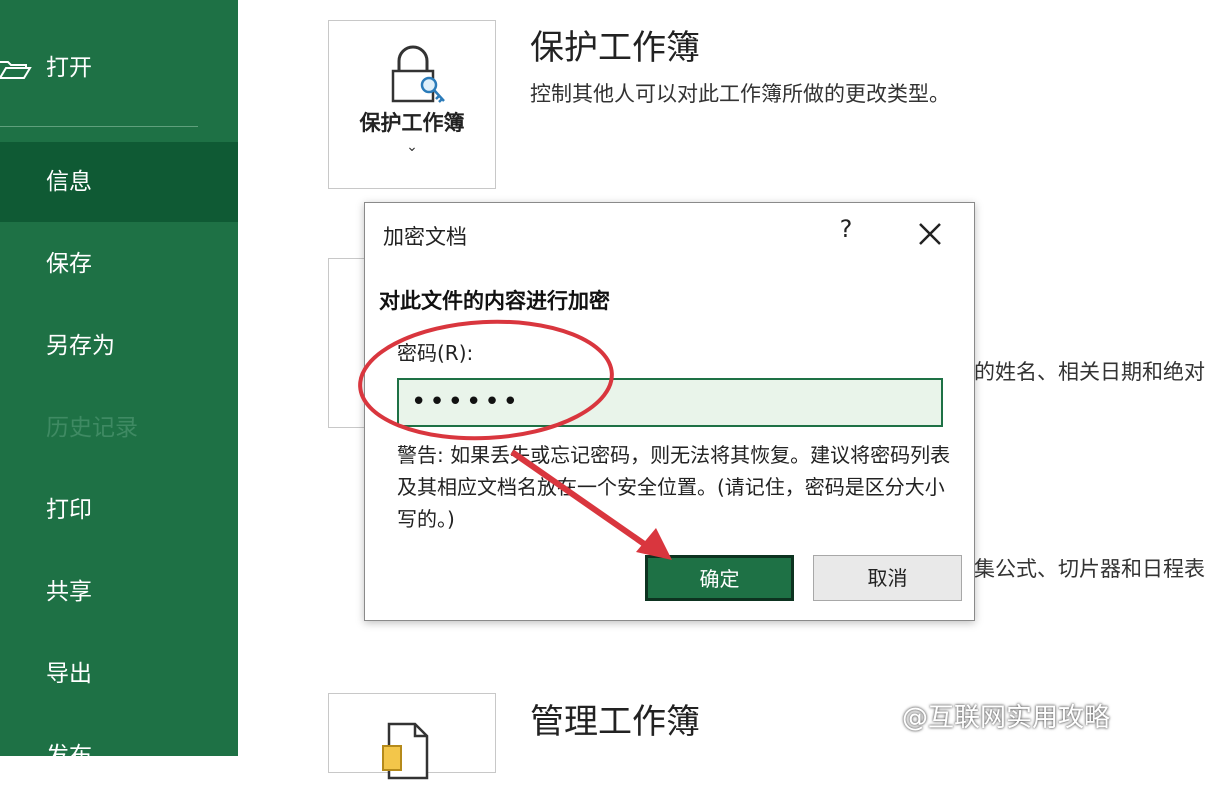  What do you see at coordinates (119, 674) in the screenshot?
I see `nav-export: 导出` at bounding box center [119, 674].